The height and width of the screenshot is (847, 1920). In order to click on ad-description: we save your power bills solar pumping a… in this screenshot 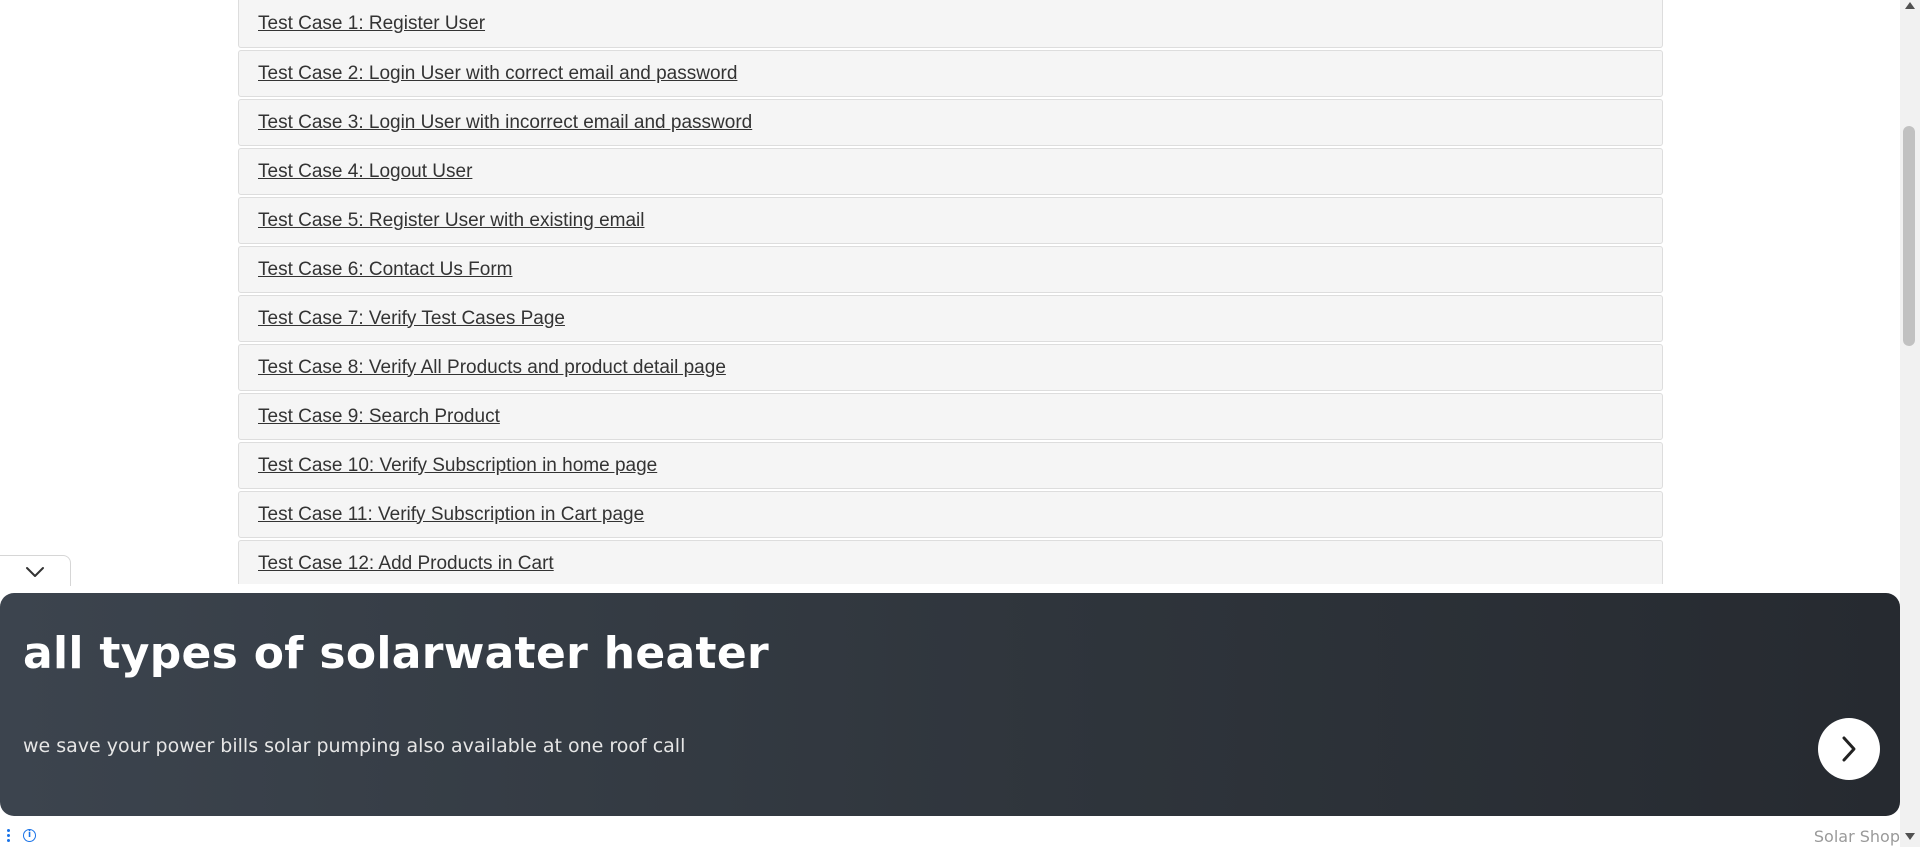, I will do `click(354, 746)`.